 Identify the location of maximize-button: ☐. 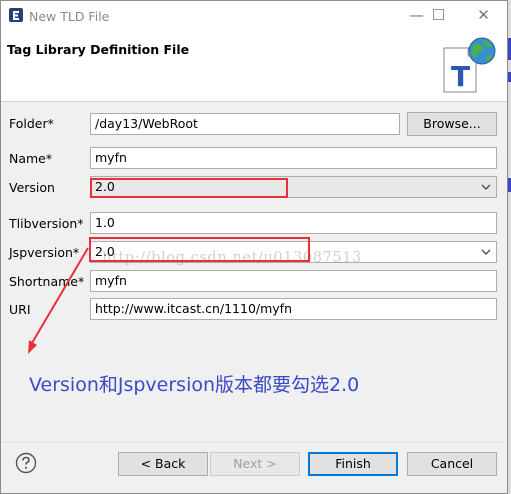
(438, 16).